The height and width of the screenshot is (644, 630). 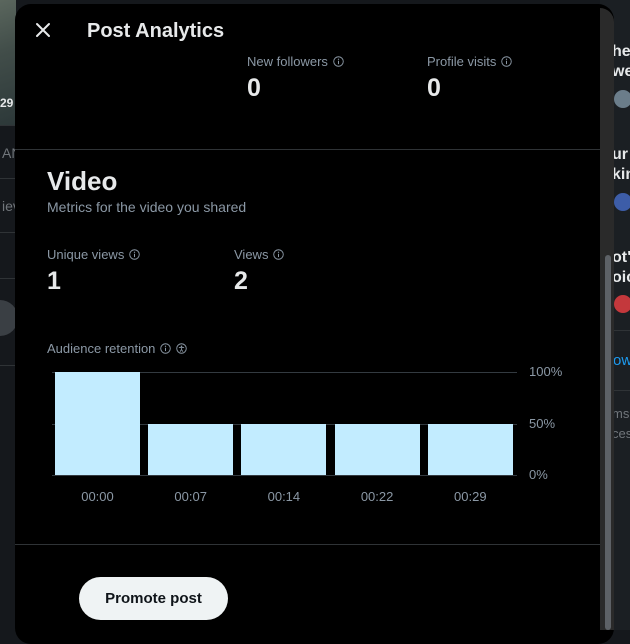 What do you see at coordinates (621, 257) in the screenshot?
I see `background-trend-text: ot"` at bounding box center [621, 257].